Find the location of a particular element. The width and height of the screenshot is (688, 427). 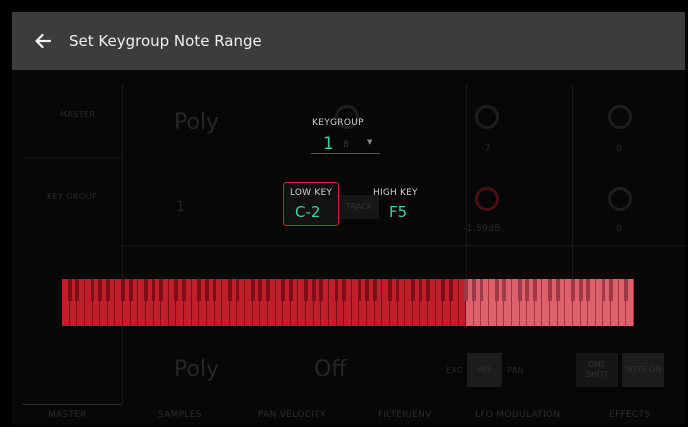

keygroup-value: 1 is located at coordinates (328, 144).